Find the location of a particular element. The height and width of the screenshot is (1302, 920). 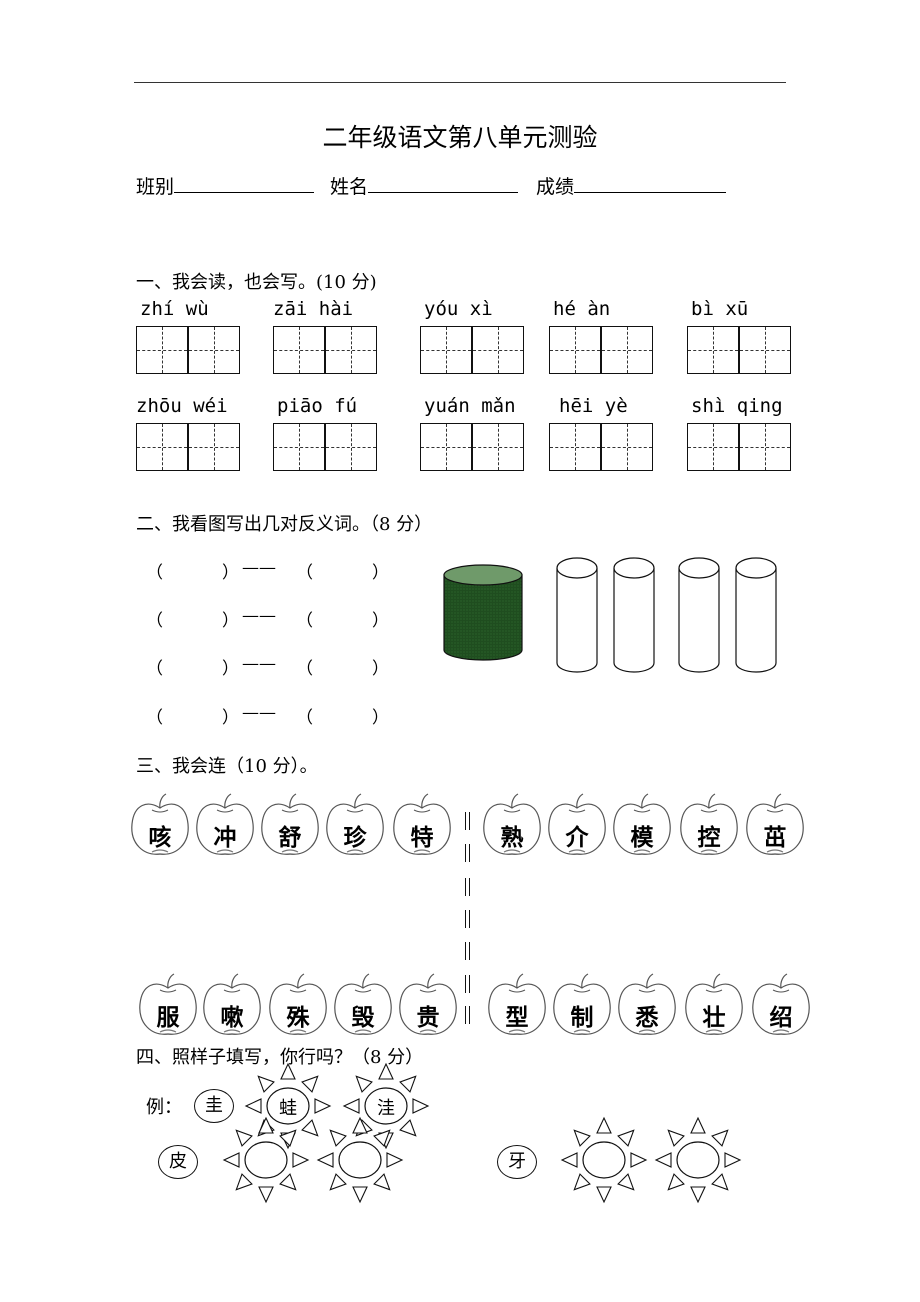

pinyin-label: shì qing is located at coordinates (737, 406).